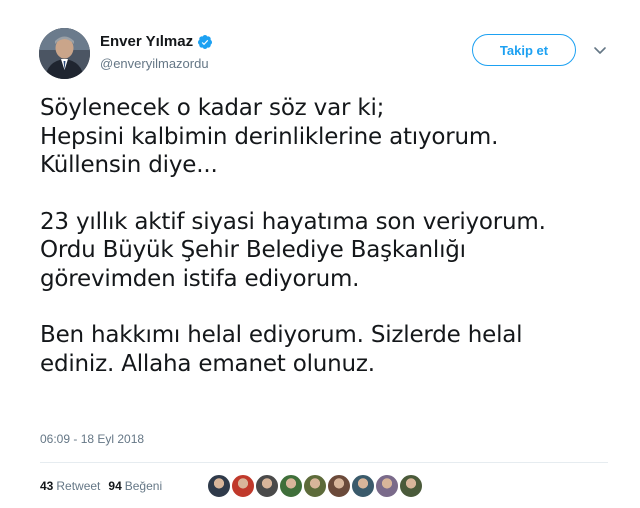 This screenshot has height=508, width=640. I want to click on author-name: Enver Yılmaz, so click(146, 41).